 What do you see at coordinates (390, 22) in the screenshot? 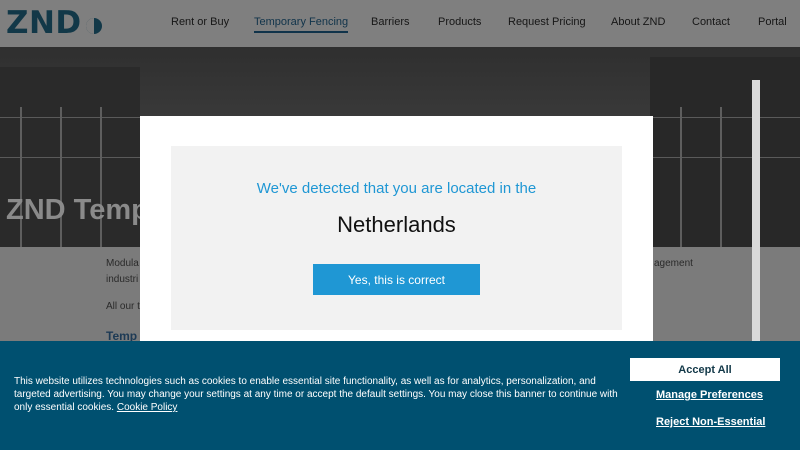
I see `nav-barriers: Barriers` at bounding box center [390, 22].